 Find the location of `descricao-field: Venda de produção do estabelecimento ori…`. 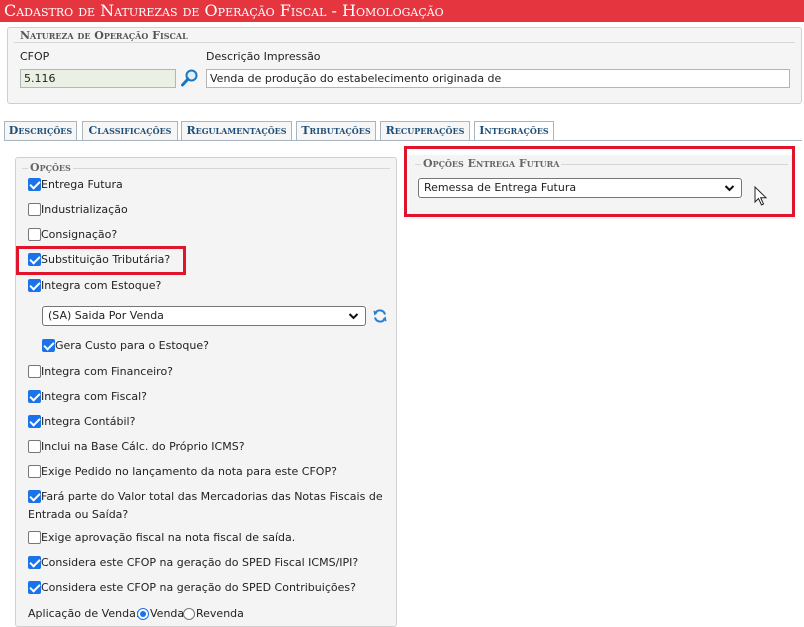

descricao-field: Venda de produção do estabelecimento ori… is located at coordinates (498, 78).